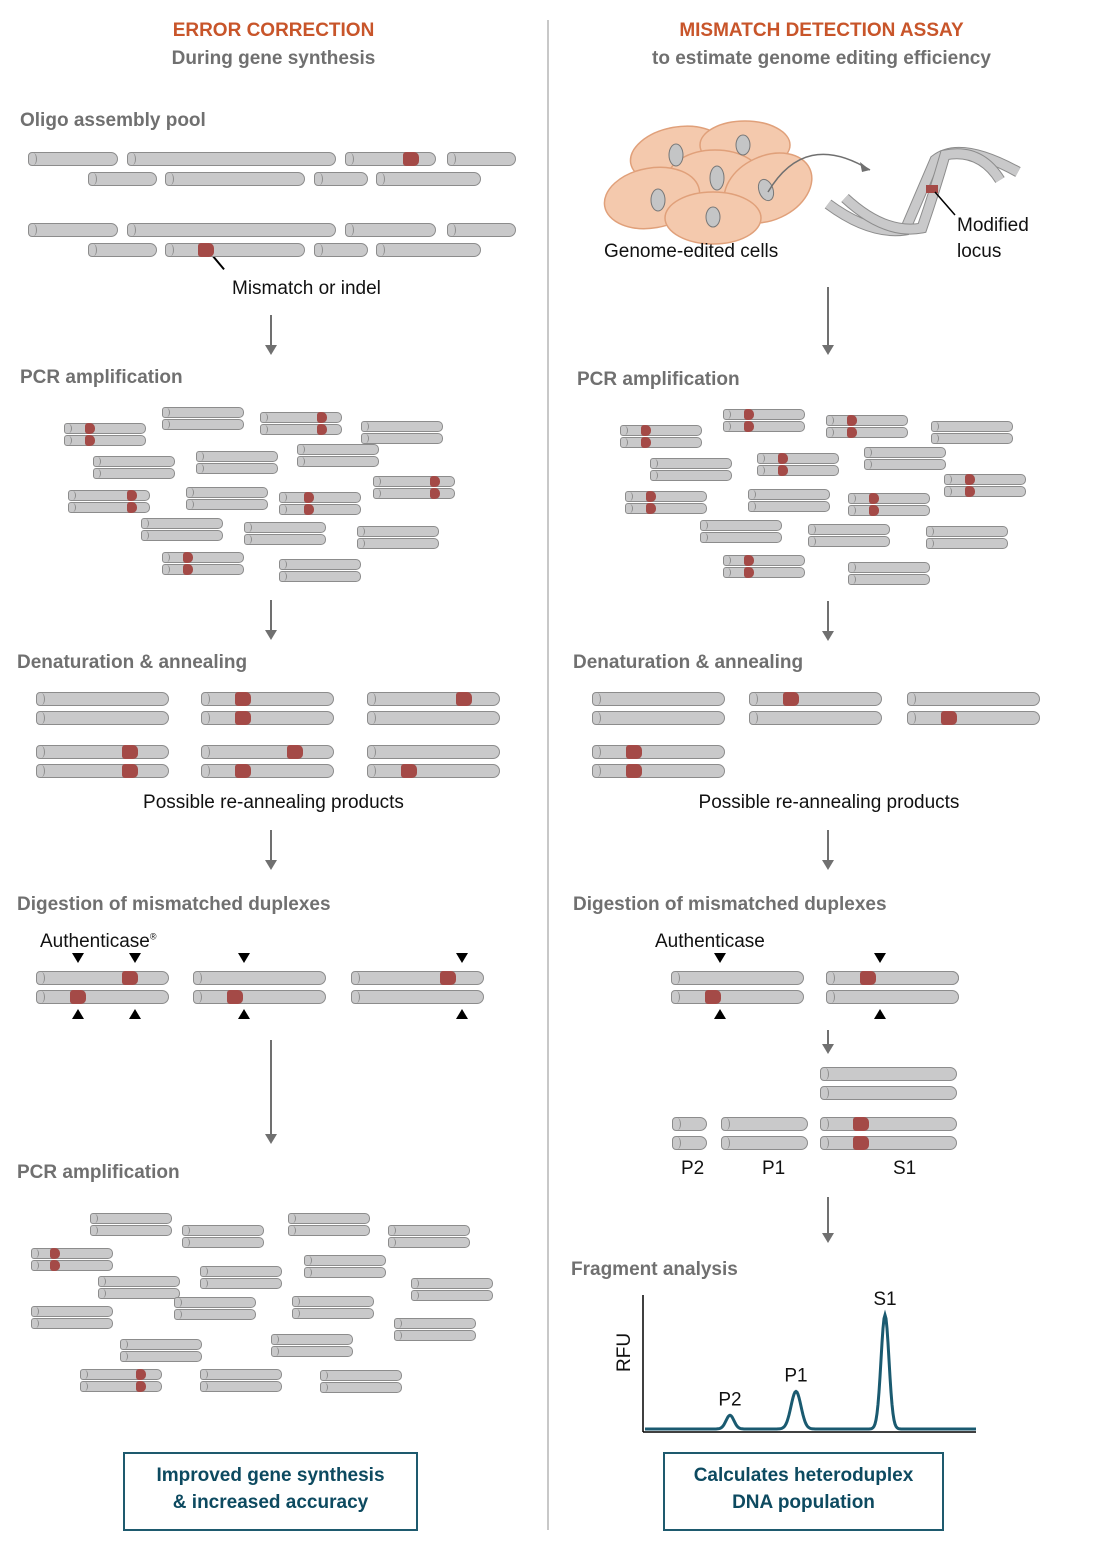  I want to click on right-result-box: Calculates heteroduplex DNA population, so click(803, 1491).